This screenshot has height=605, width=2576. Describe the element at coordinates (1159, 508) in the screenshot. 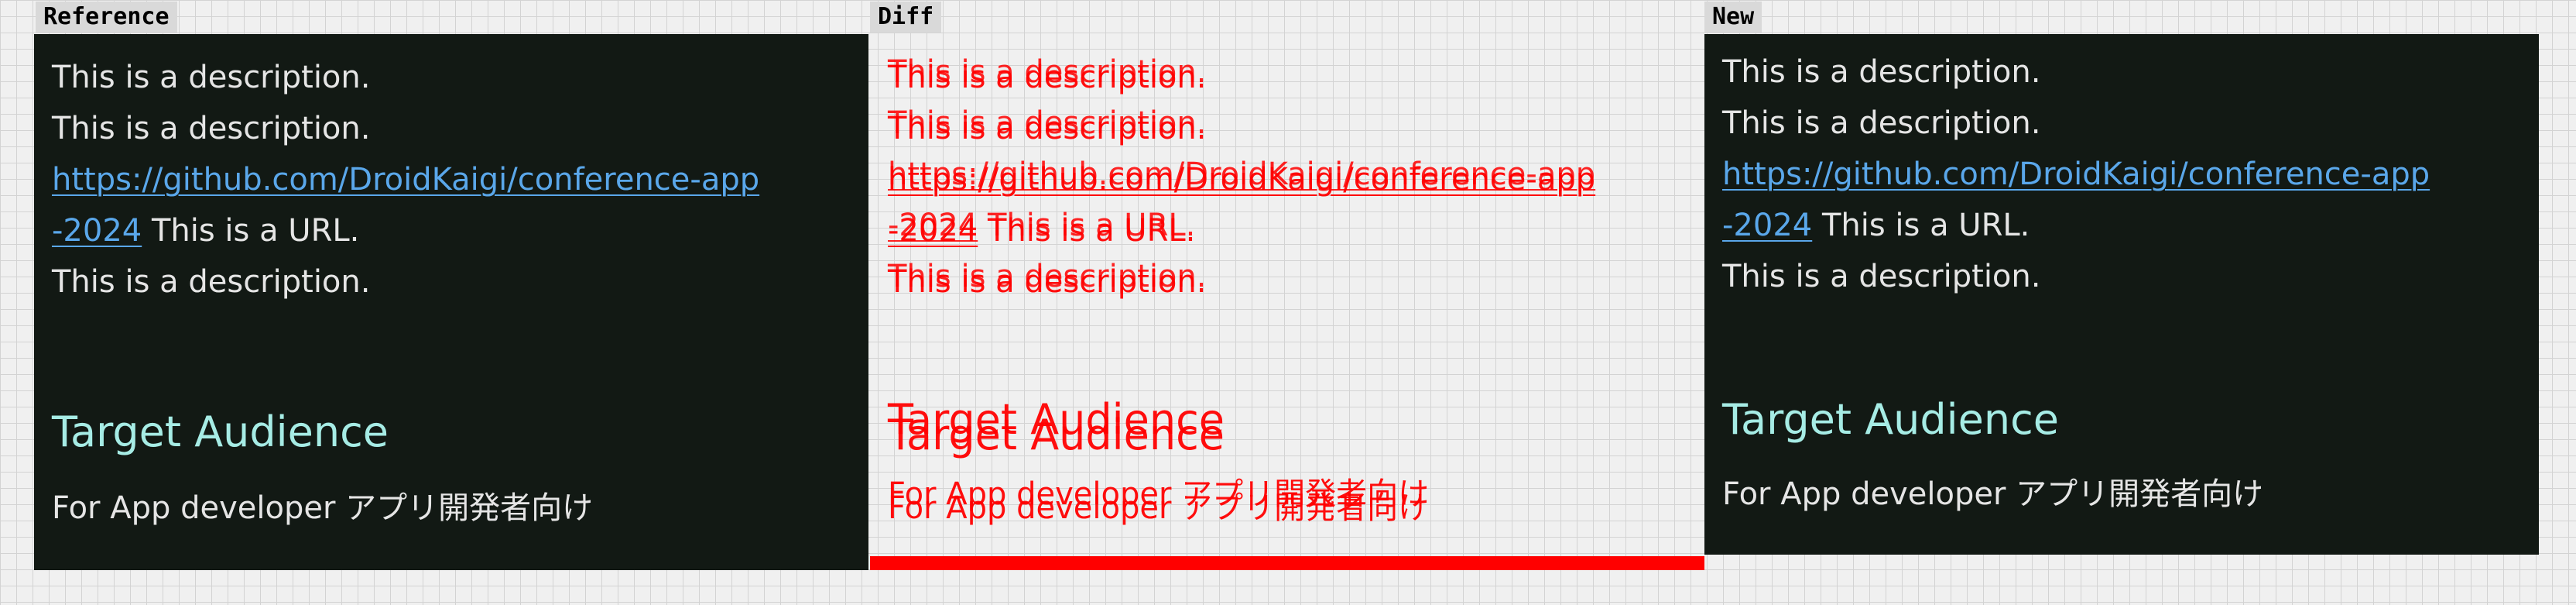

I see `diff-audience-reference: For App developer アプリ開発者向け` at that location.